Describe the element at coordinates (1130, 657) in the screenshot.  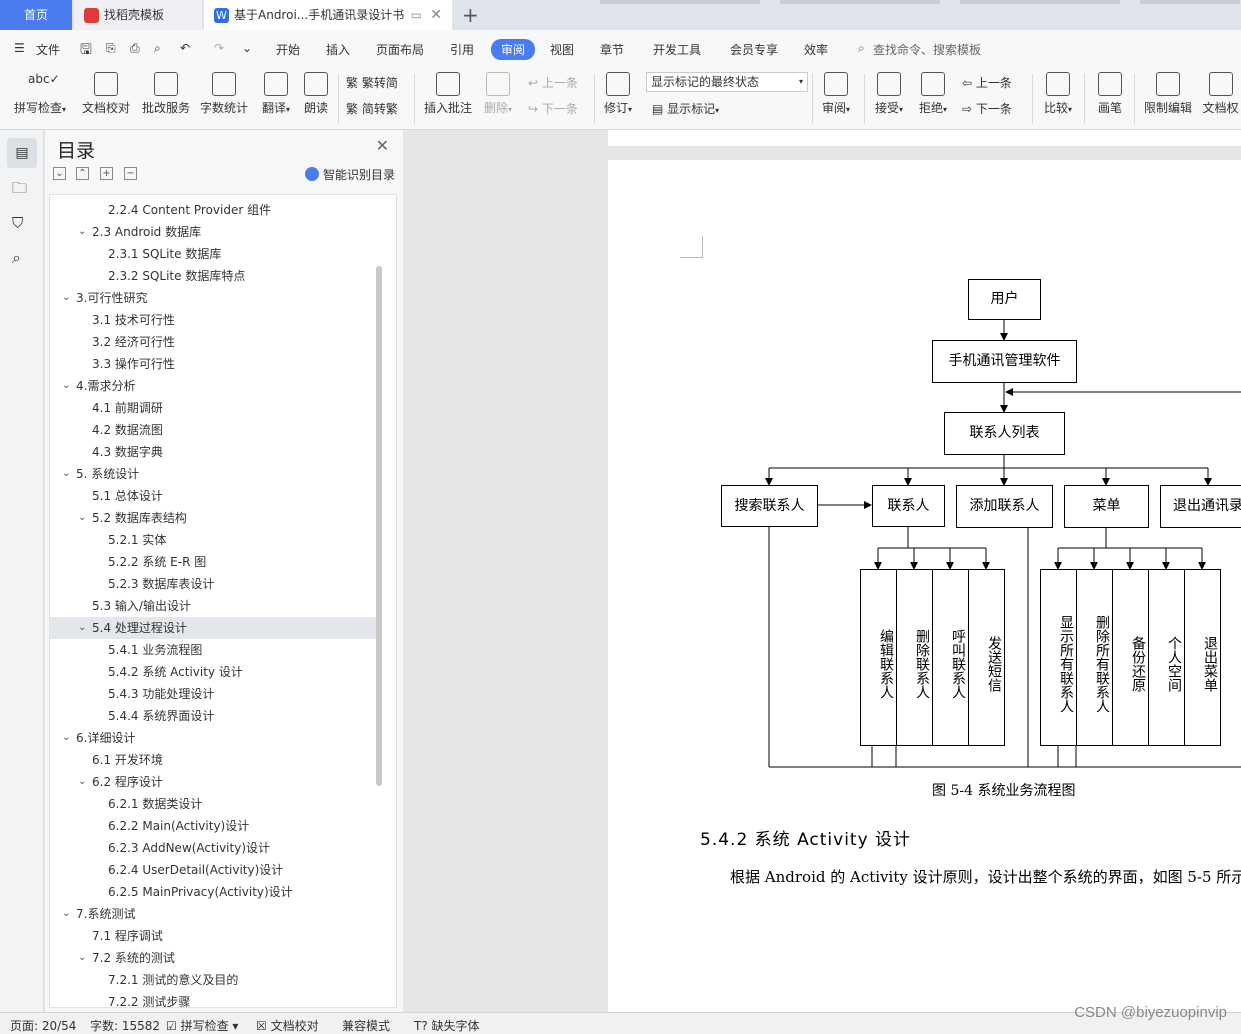
I see `node-backup: 备份还原` at that location.